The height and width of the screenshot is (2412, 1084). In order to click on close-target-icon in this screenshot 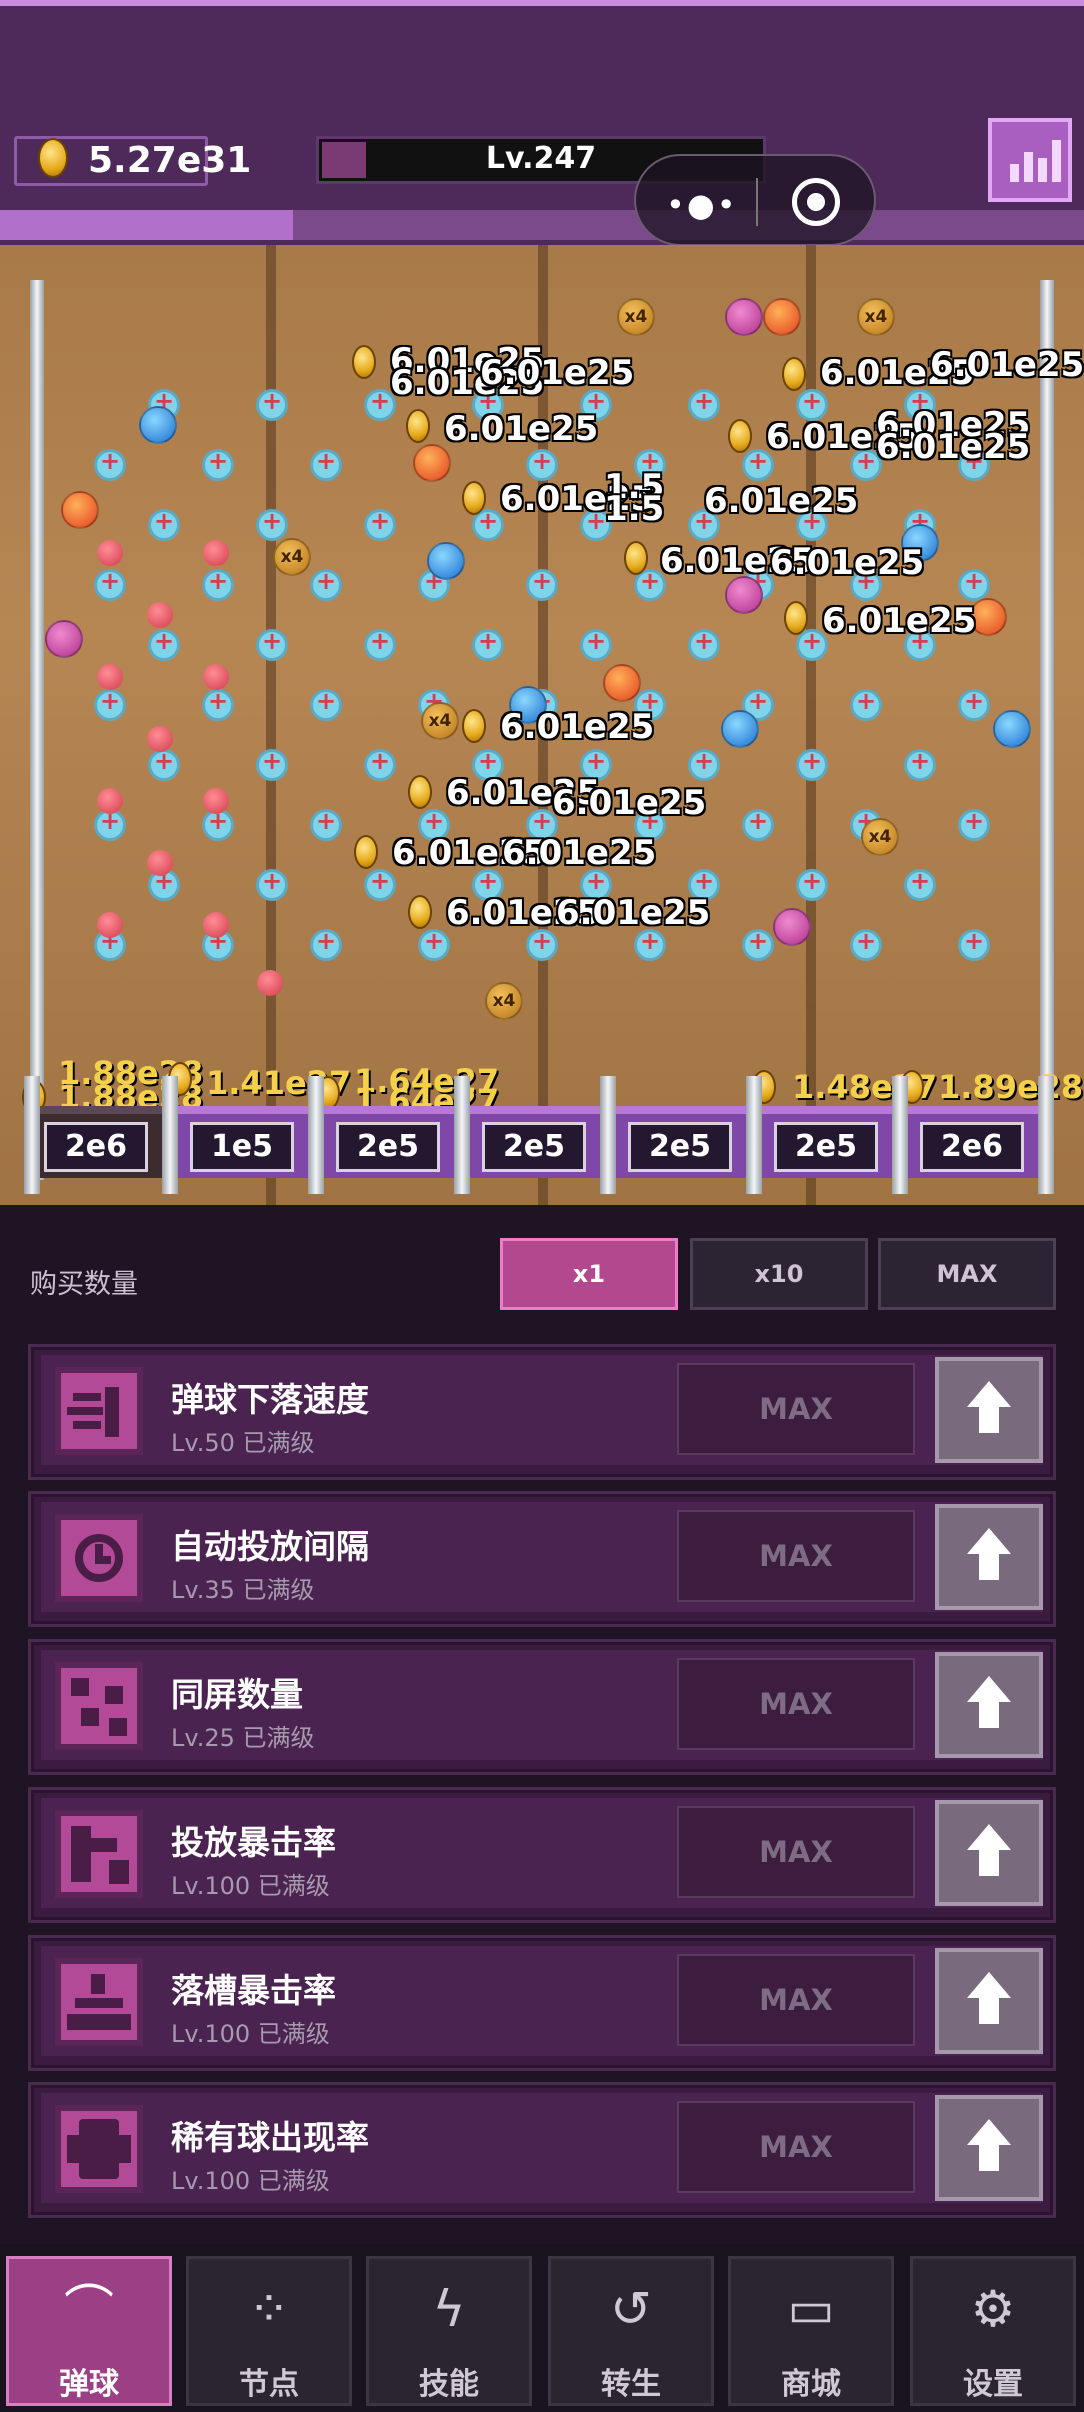, I will do `click(816, 202)`.